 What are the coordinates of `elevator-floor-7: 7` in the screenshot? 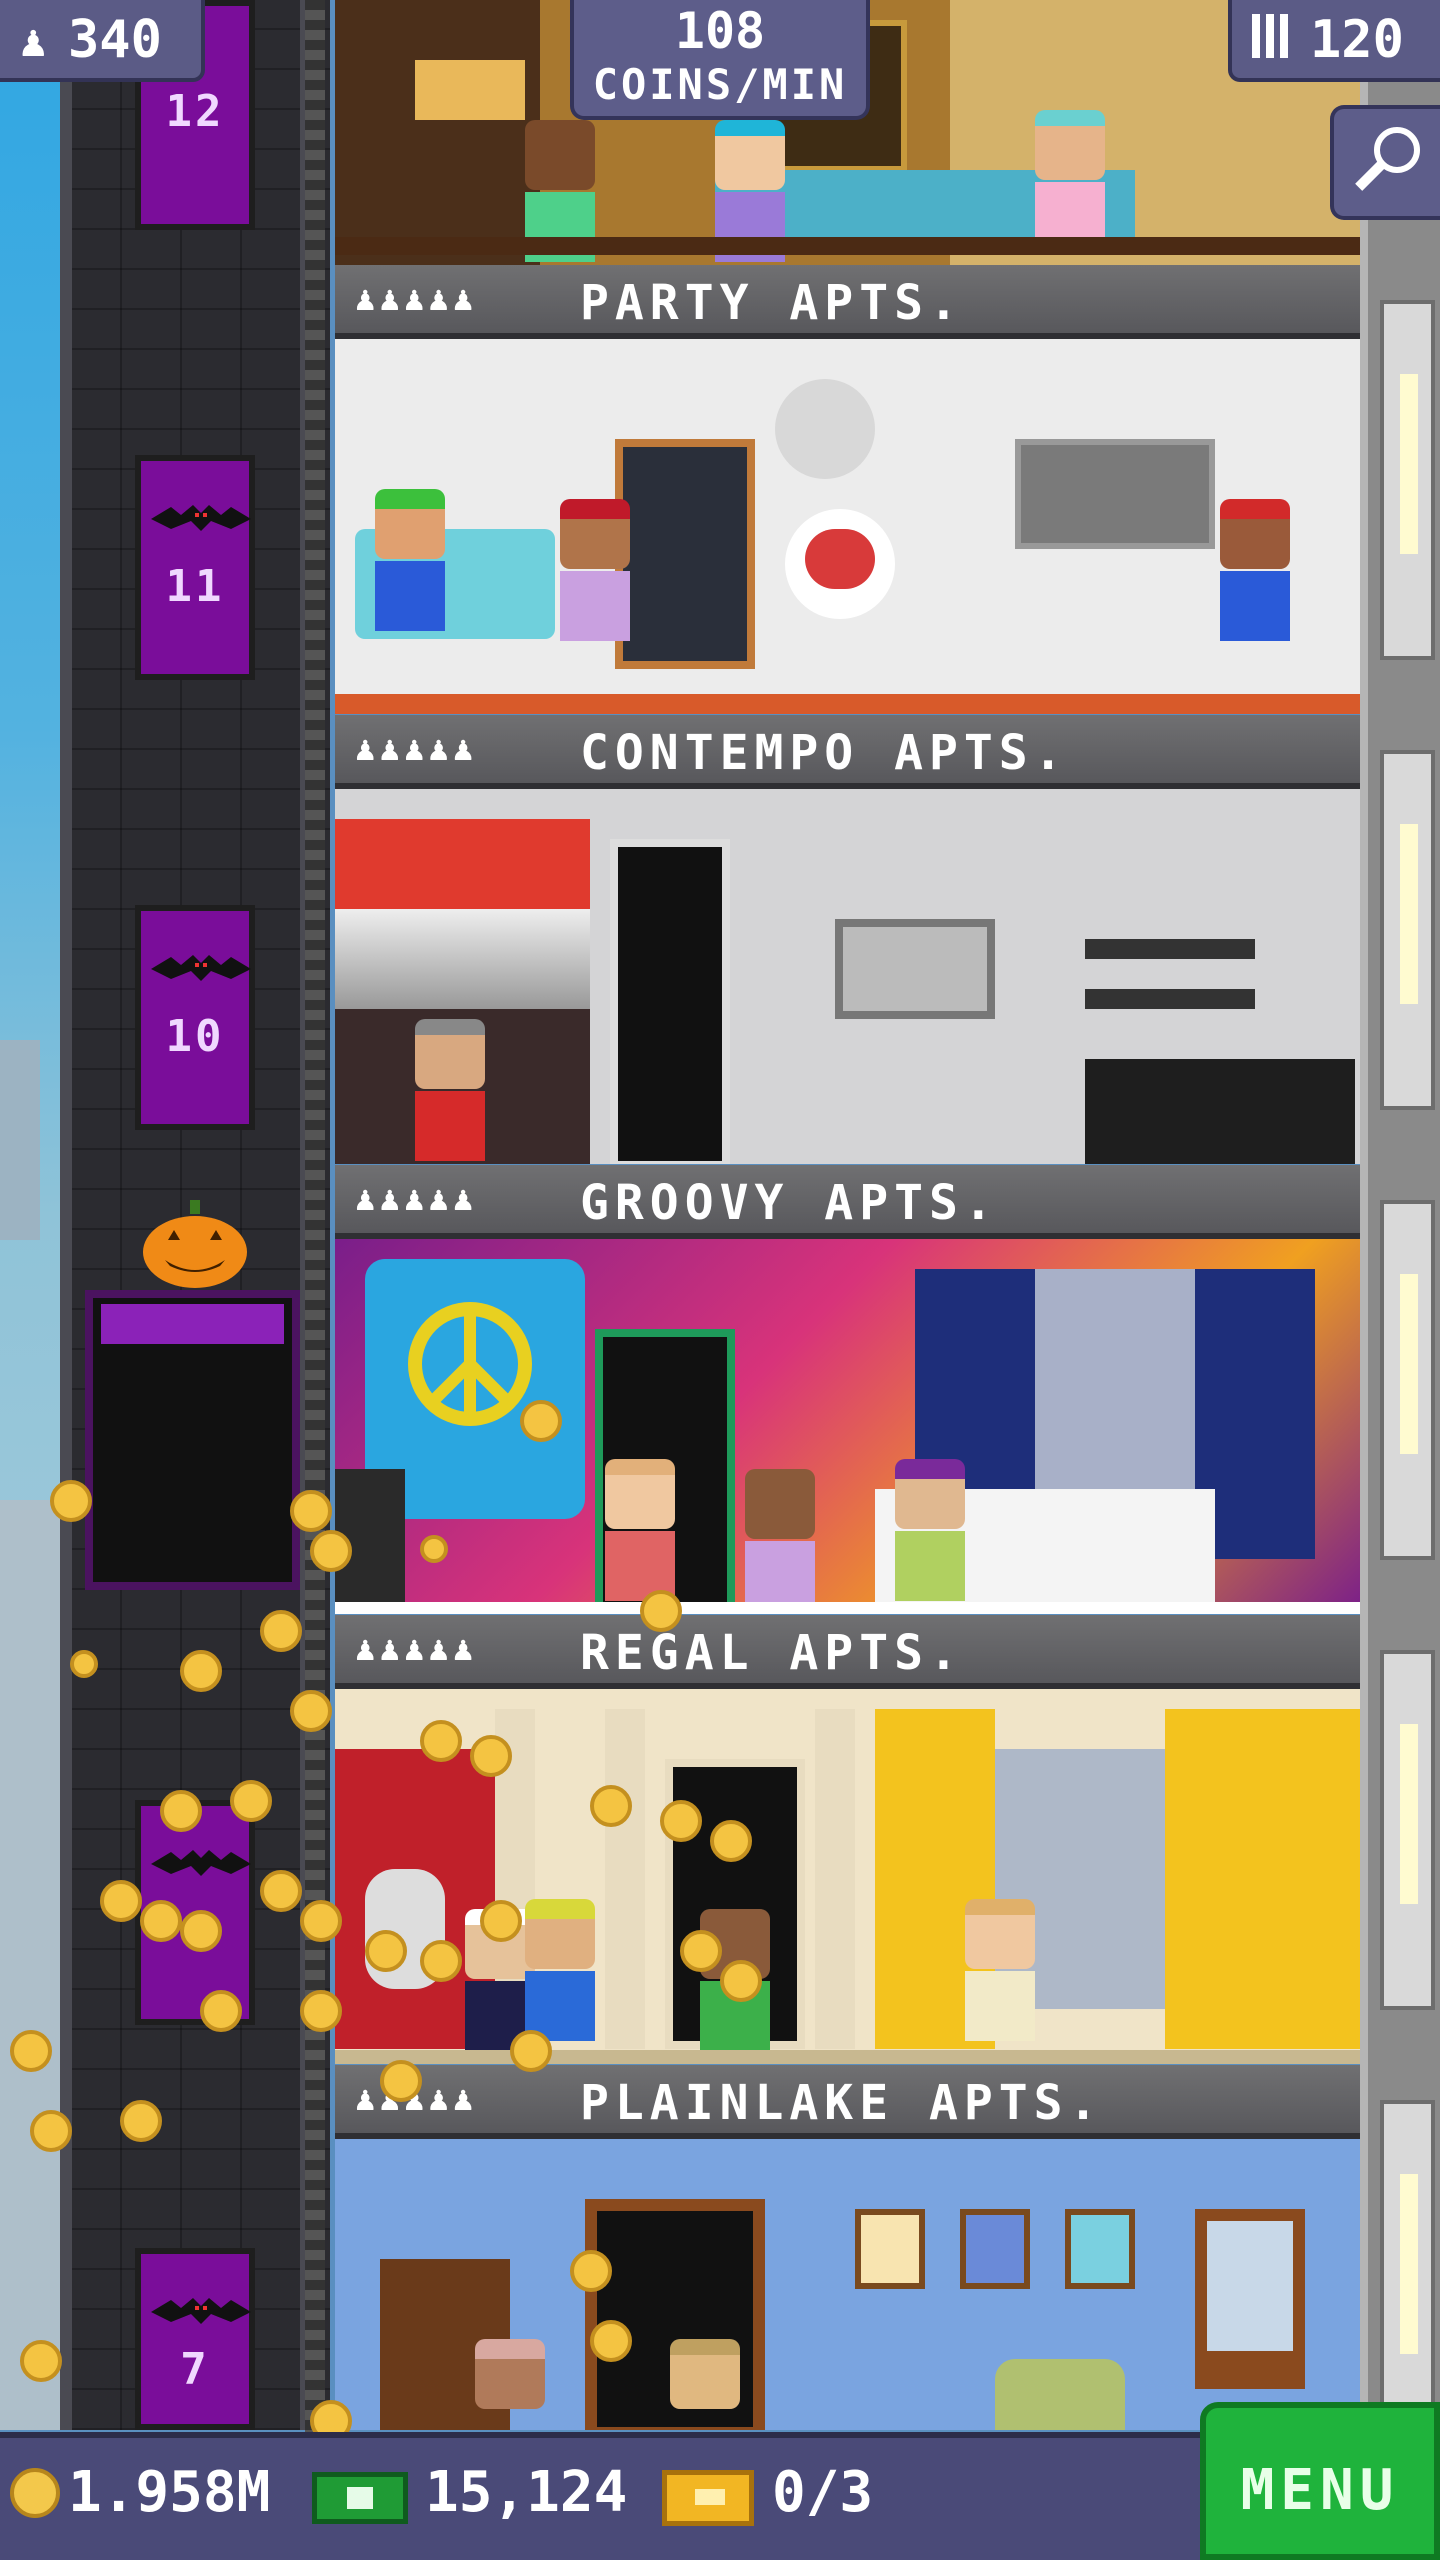 It's located at (195, 2339).